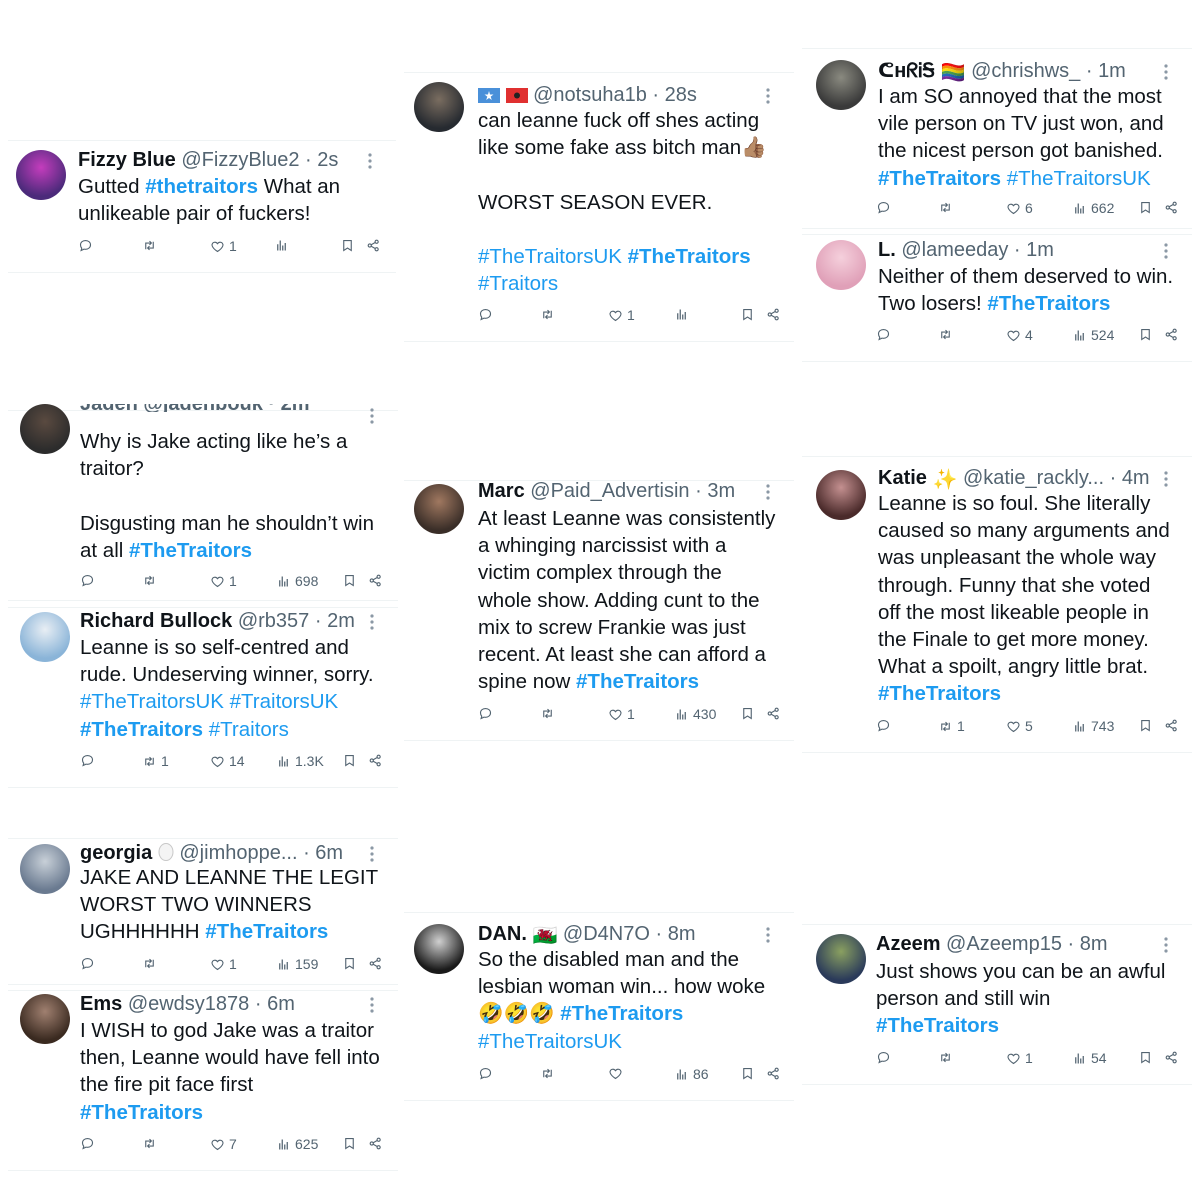 The height and width of the screenshot is (1200, 1200). I want to click on timestamp: 2s, so click(327, 160).